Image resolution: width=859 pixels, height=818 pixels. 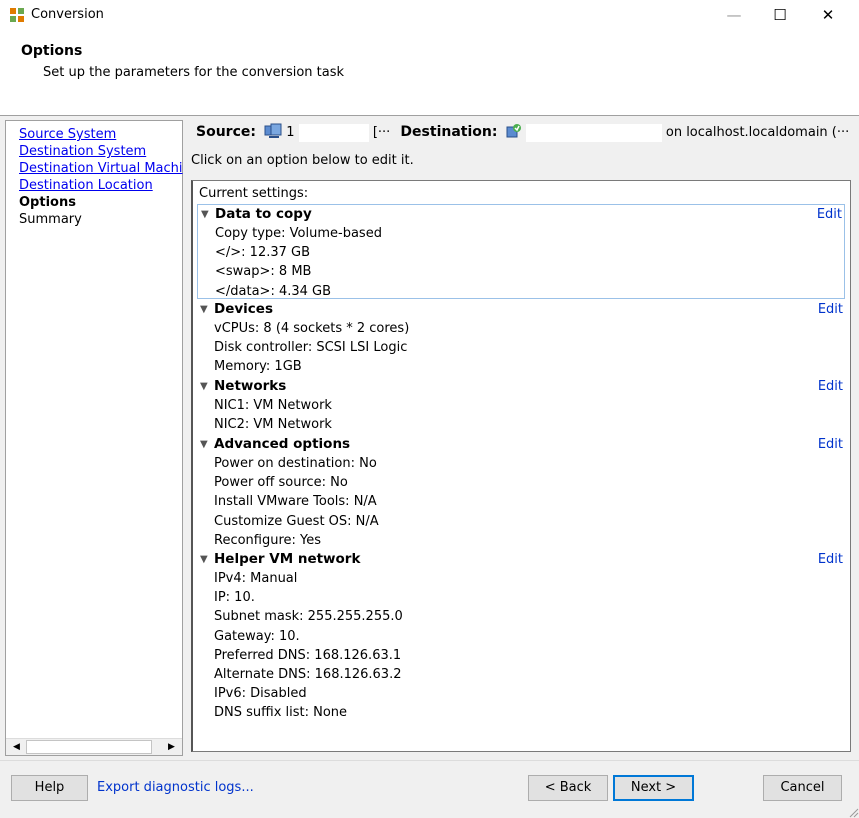 What do you see at coordinates (260, 694) in the screenshot?
I see `setting-line: IPv6: Disabled` at bounding box center [260, 694].